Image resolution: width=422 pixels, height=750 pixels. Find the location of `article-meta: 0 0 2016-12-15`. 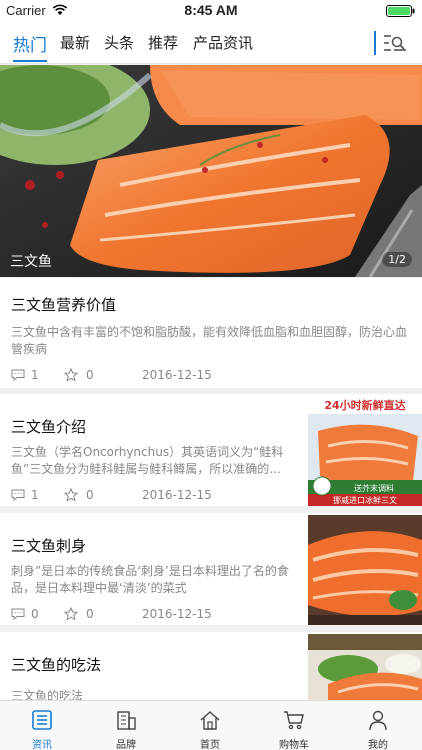

article-meta: 0 0 2016-12-15 is located at coordinates (141, 615).